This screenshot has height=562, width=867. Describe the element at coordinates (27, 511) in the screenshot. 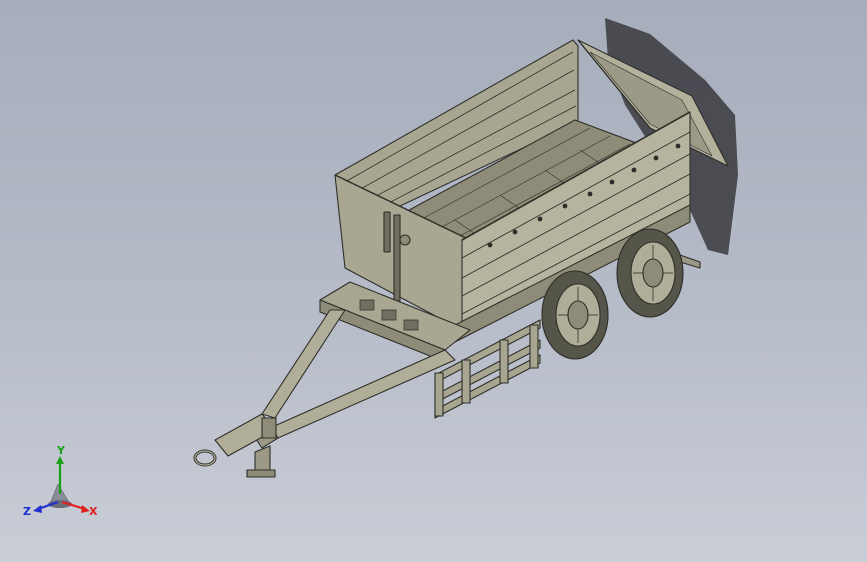

I see `z-axis-label: Z` at that location.